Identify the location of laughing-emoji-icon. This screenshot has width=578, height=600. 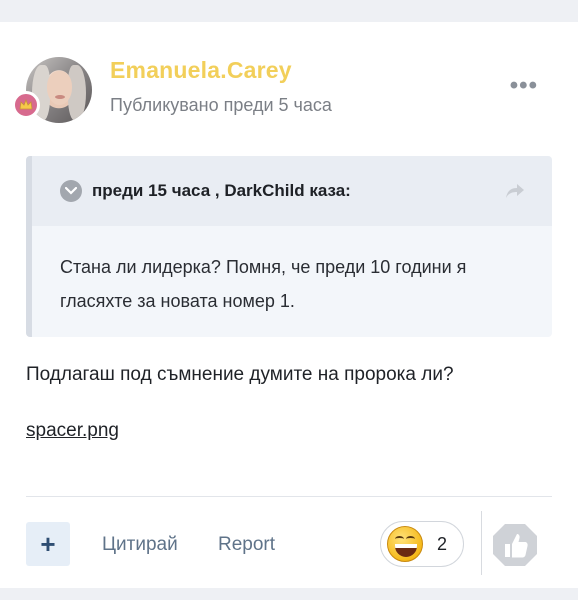
(405, 544).